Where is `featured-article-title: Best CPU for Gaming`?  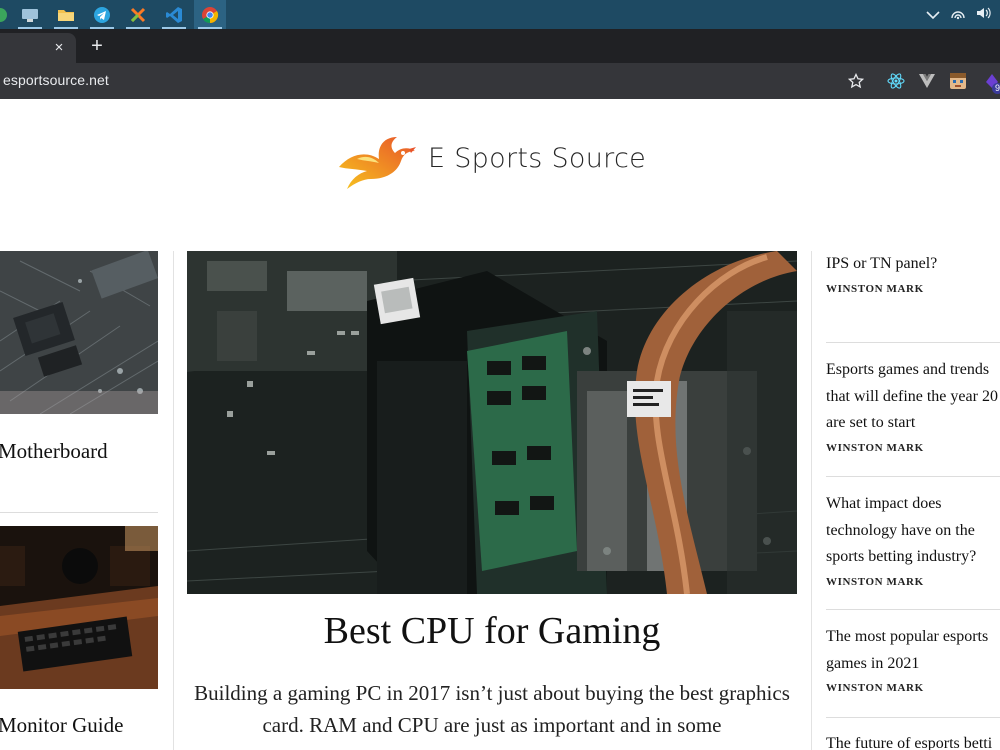
featured-article-title: Best CPU for Gaming is located at coordinates (492, 631).